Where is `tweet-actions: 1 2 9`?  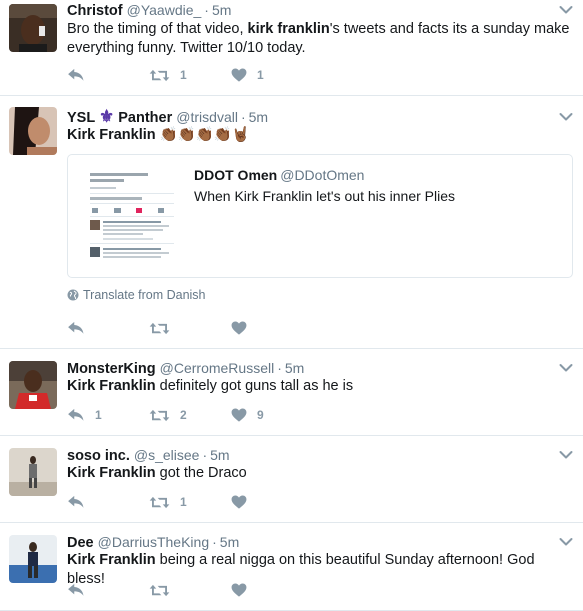
tweet-actions: 1 2 9 is located at coordinates (179, 415).